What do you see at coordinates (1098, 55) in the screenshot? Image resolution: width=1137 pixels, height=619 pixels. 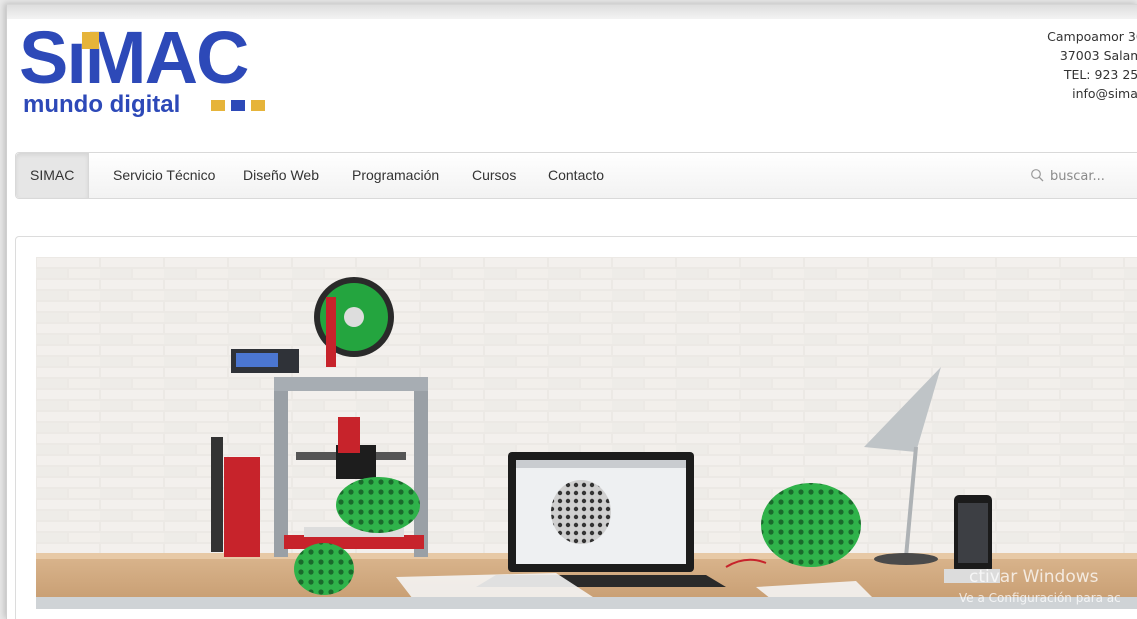 I see `contact-address-line2: 37003 Salama` at bounding box center [1098, 55].